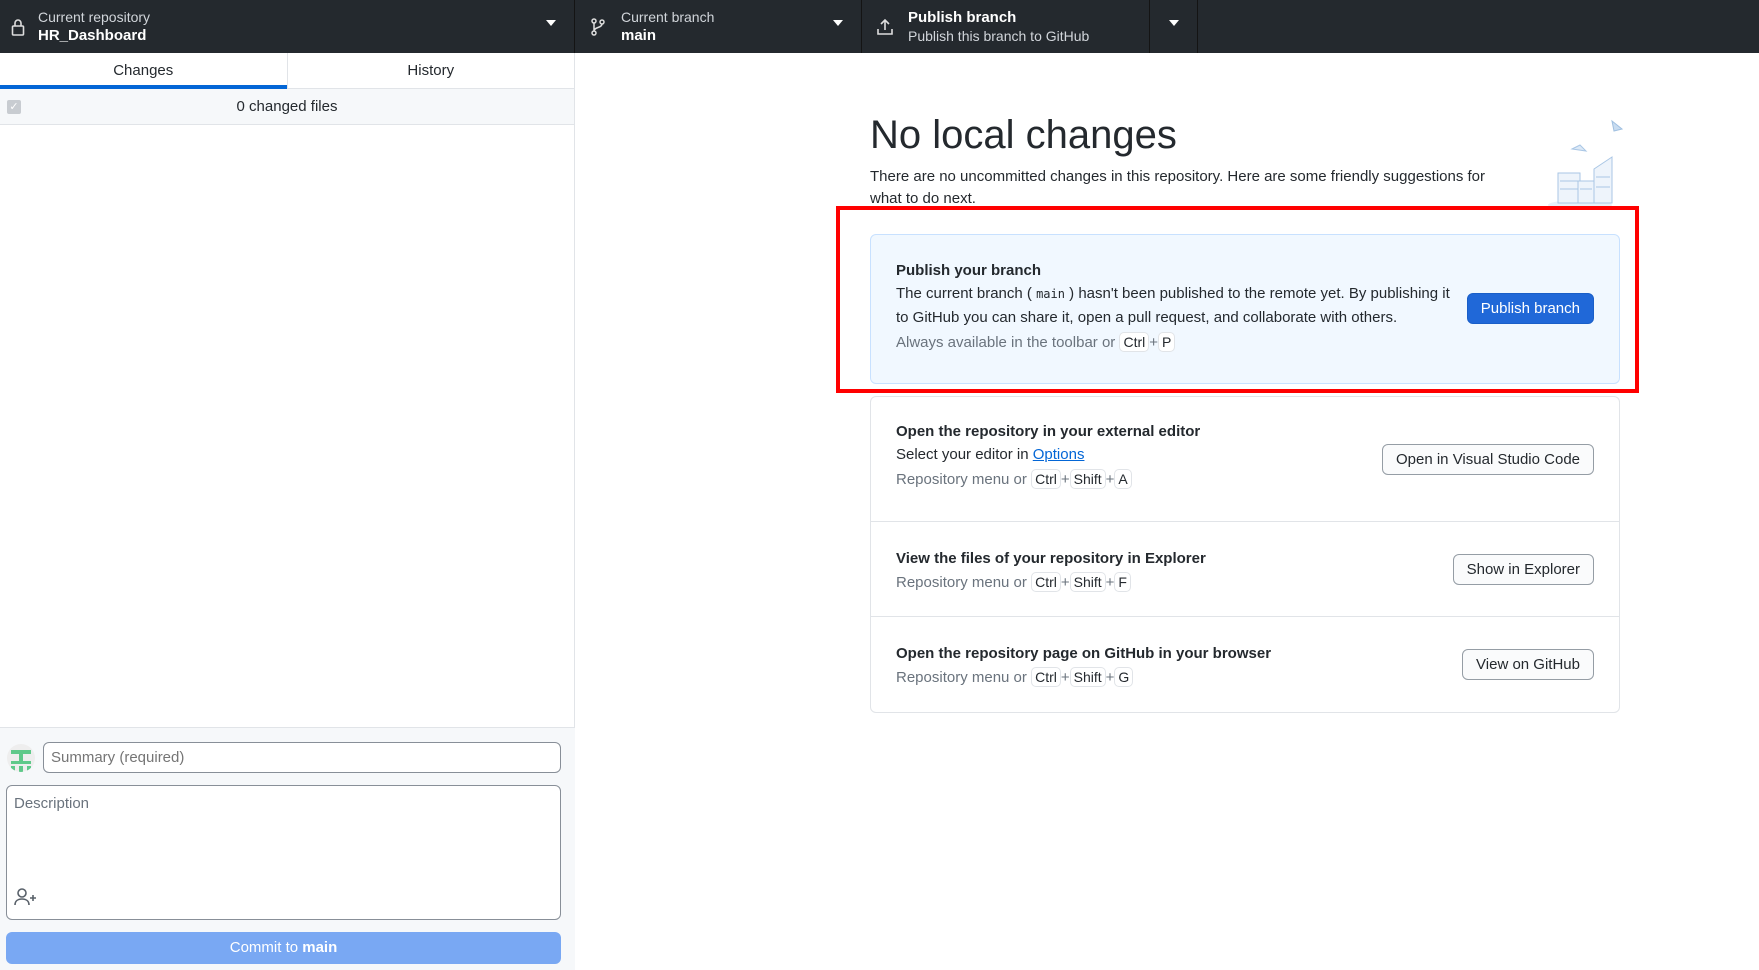  Describe the element at coordinates (1530, 308) in the screenshot. I see `publish-branch-button: Publish branch` at that location.